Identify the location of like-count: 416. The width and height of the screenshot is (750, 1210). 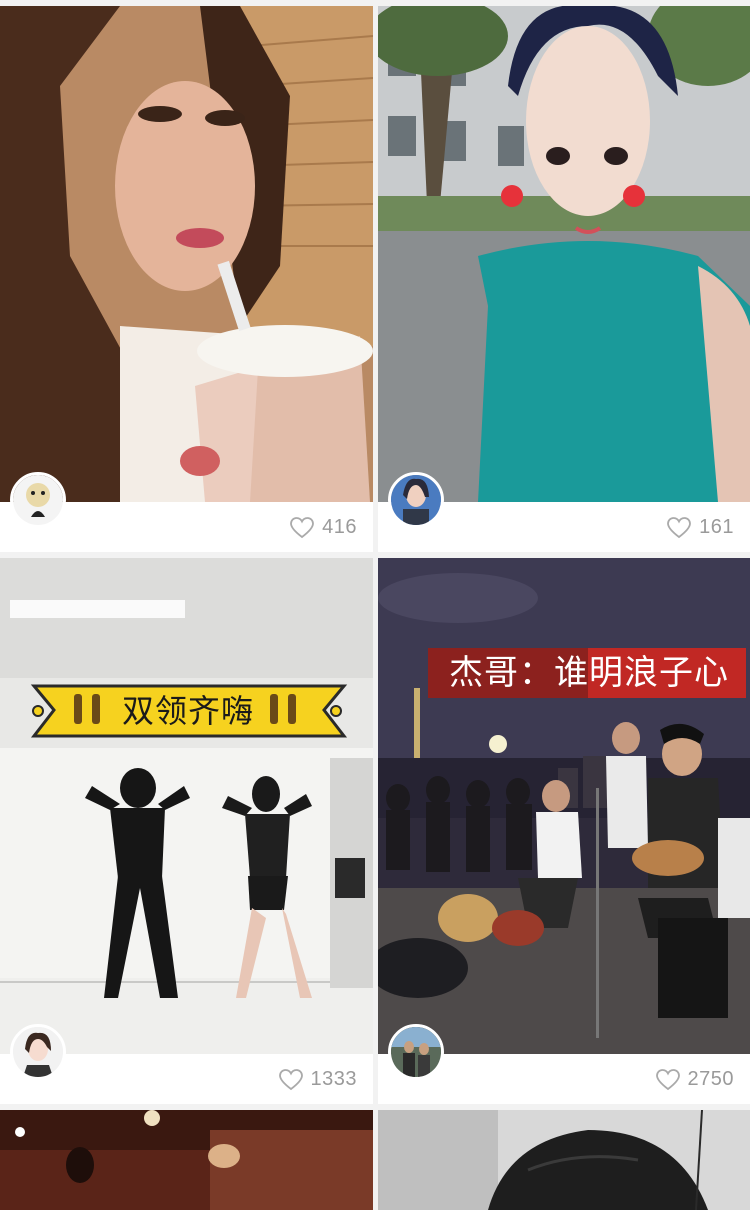
(323, 527).